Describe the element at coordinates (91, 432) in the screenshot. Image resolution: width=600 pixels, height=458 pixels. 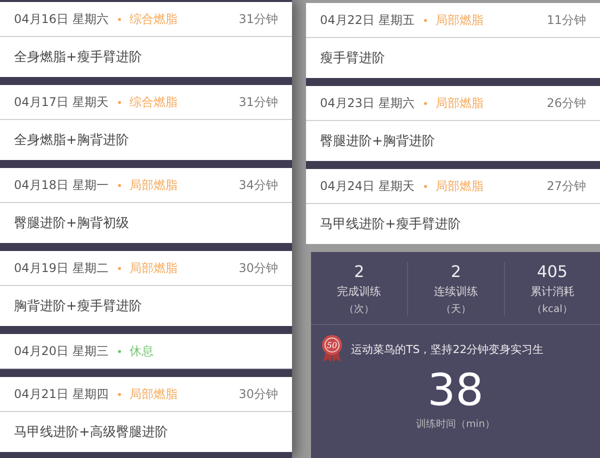
I see `plan-title: 马甲线进阶+高级臀腿进阶` at that location.